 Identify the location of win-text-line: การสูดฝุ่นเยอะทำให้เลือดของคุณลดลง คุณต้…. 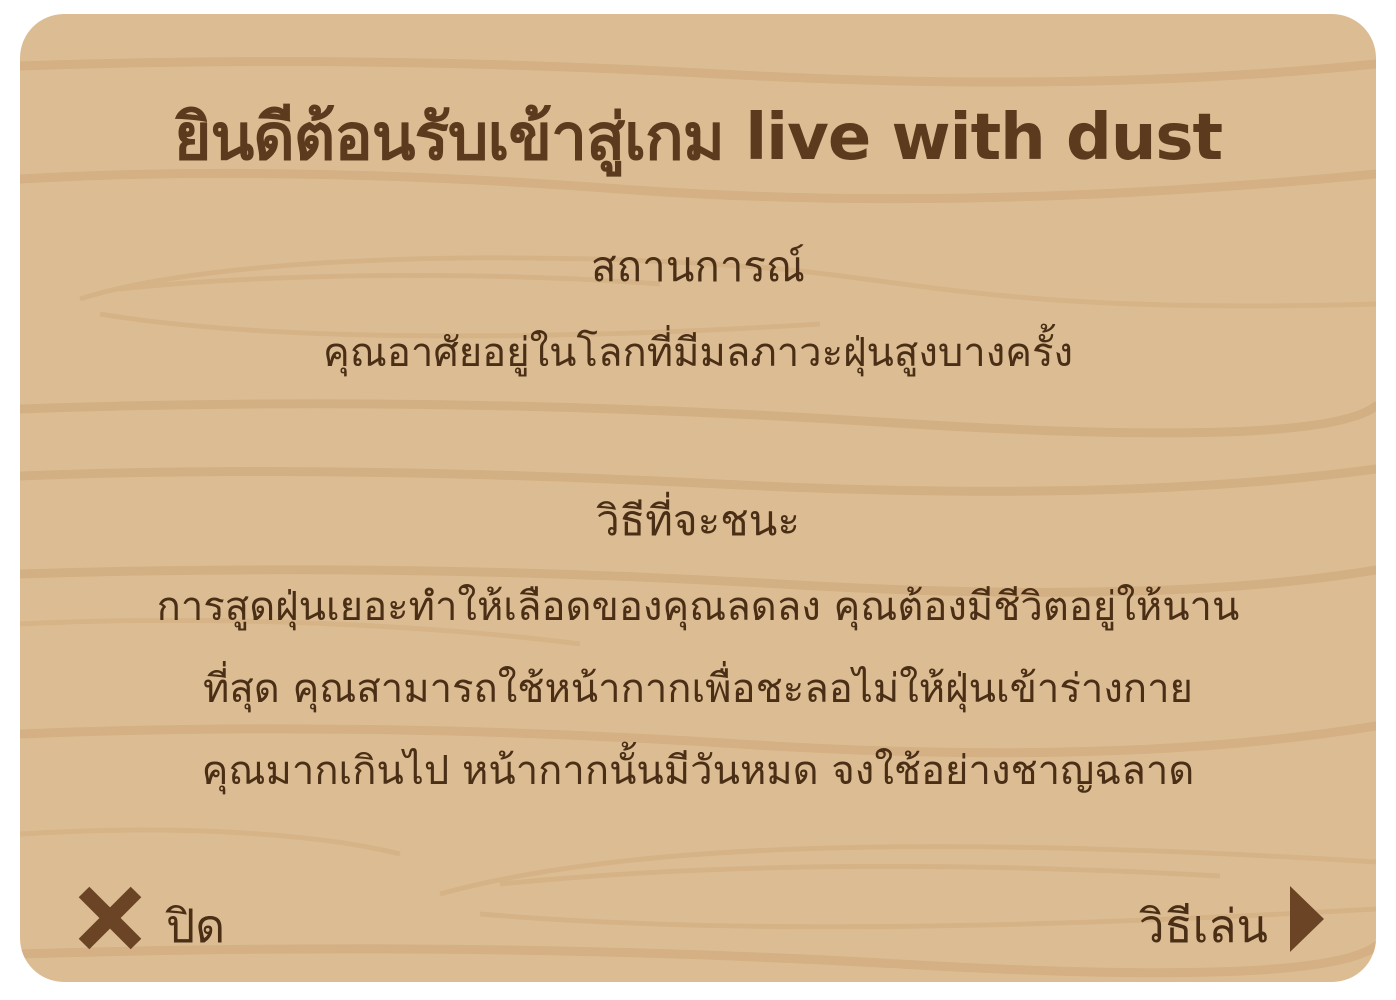
(698, 607).